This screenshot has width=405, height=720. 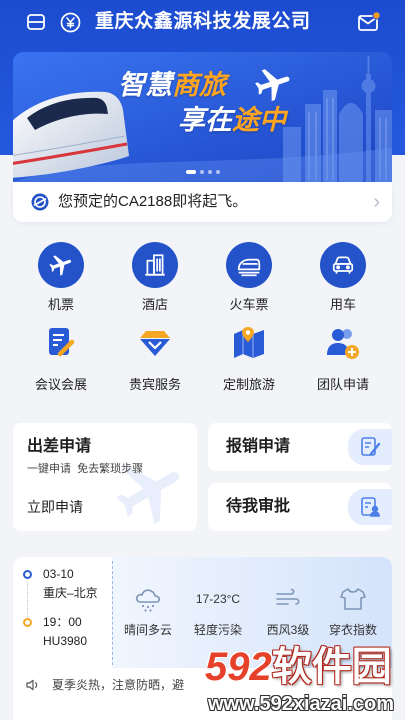 I want to click on service-label: 机票, so click(x=60, y=304).